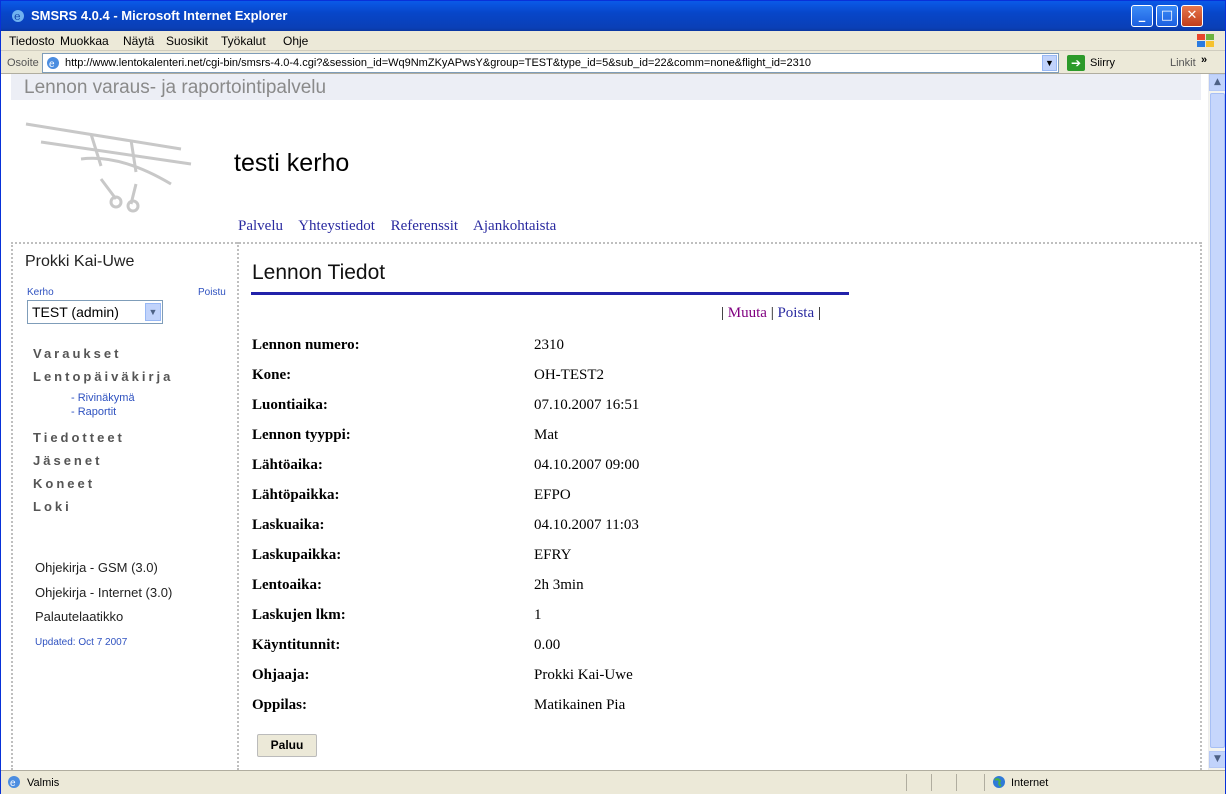 Image resolution: width=1226 pixels, height=794 pixels. What do you see at coordinates (243, 41) in the screenshot?
I see `menu-tyokalut: Työkalut` at bounding box center [243, 41].